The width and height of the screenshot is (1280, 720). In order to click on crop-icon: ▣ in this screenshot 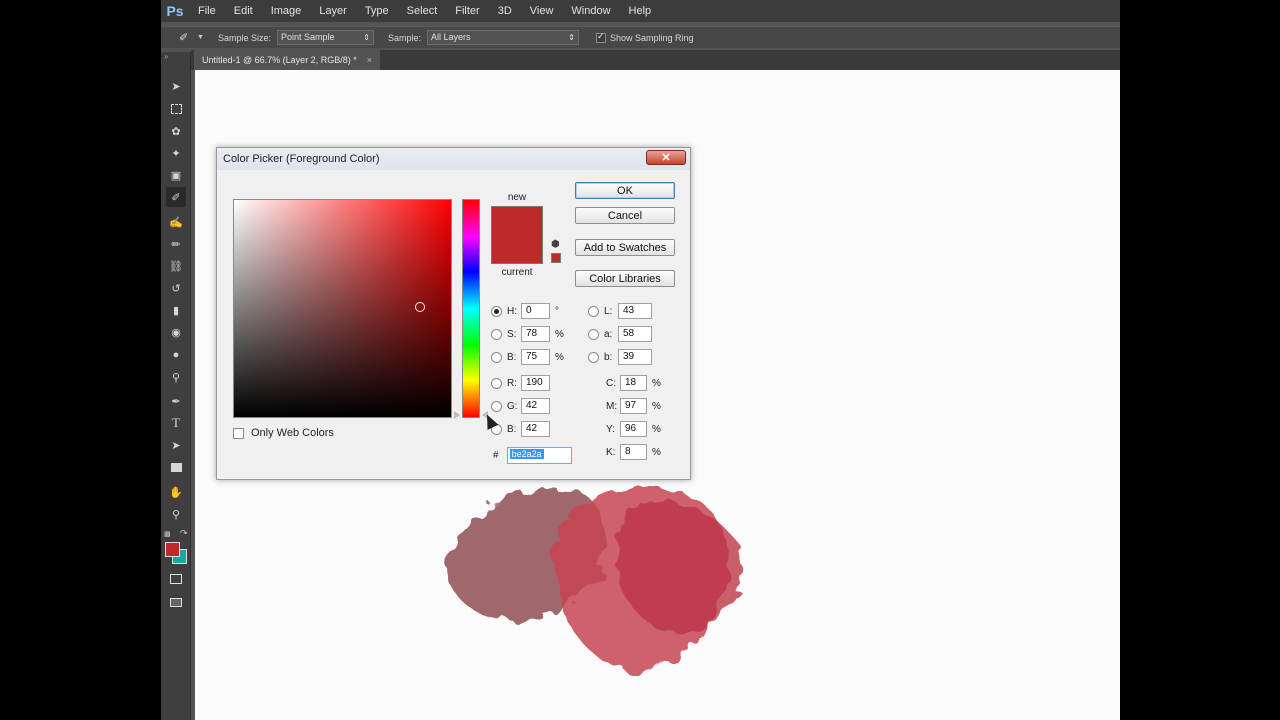, I will do `click(176, 175)`.